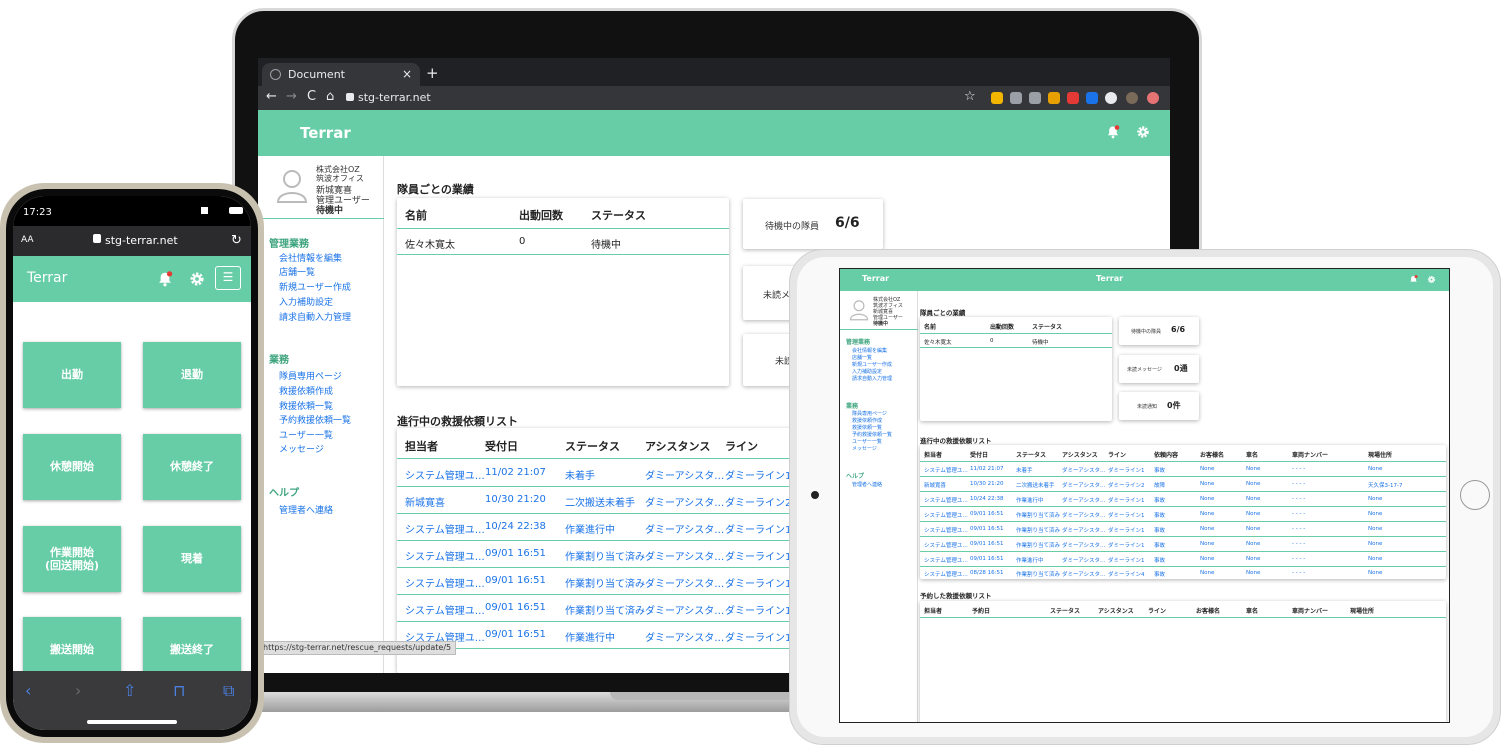 The image size is (1501, 754). What do you see at coordinates (864, 448) in the screenshot?
I see `sidebar-link: メッセージ` at bounding box center [864, 448].